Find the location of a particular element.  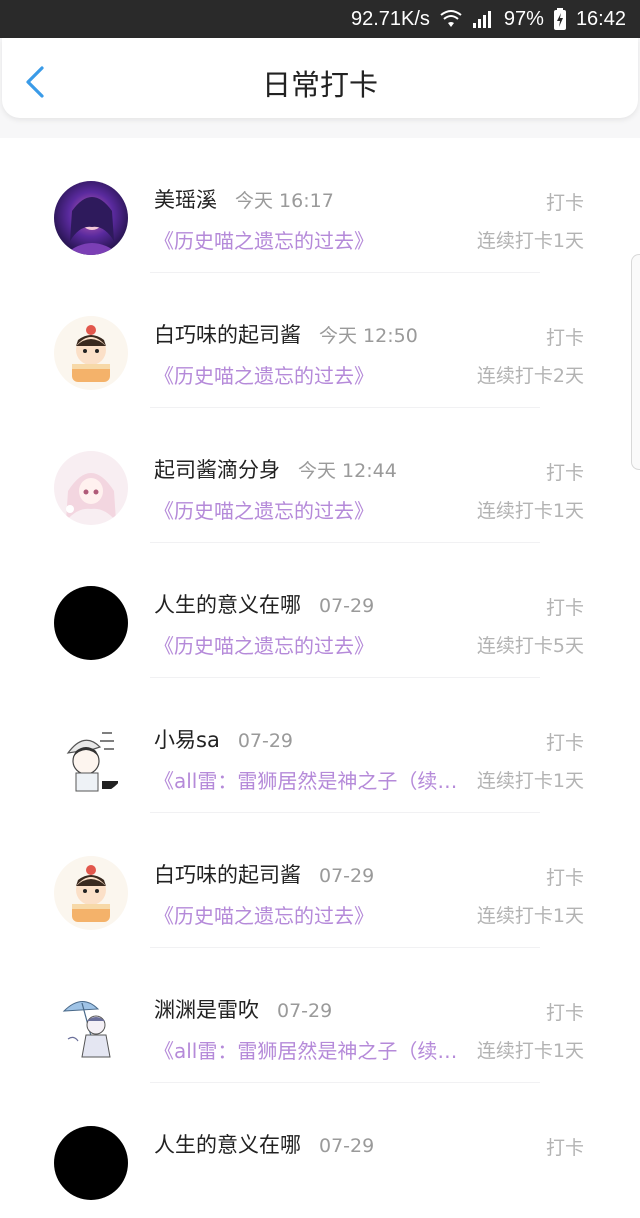

list-item: 起司酱滴分身 今天 12:44 打卡 《历史喵之遗忘的过去》 连续打卡1天 is located at coordinates (320, 475).